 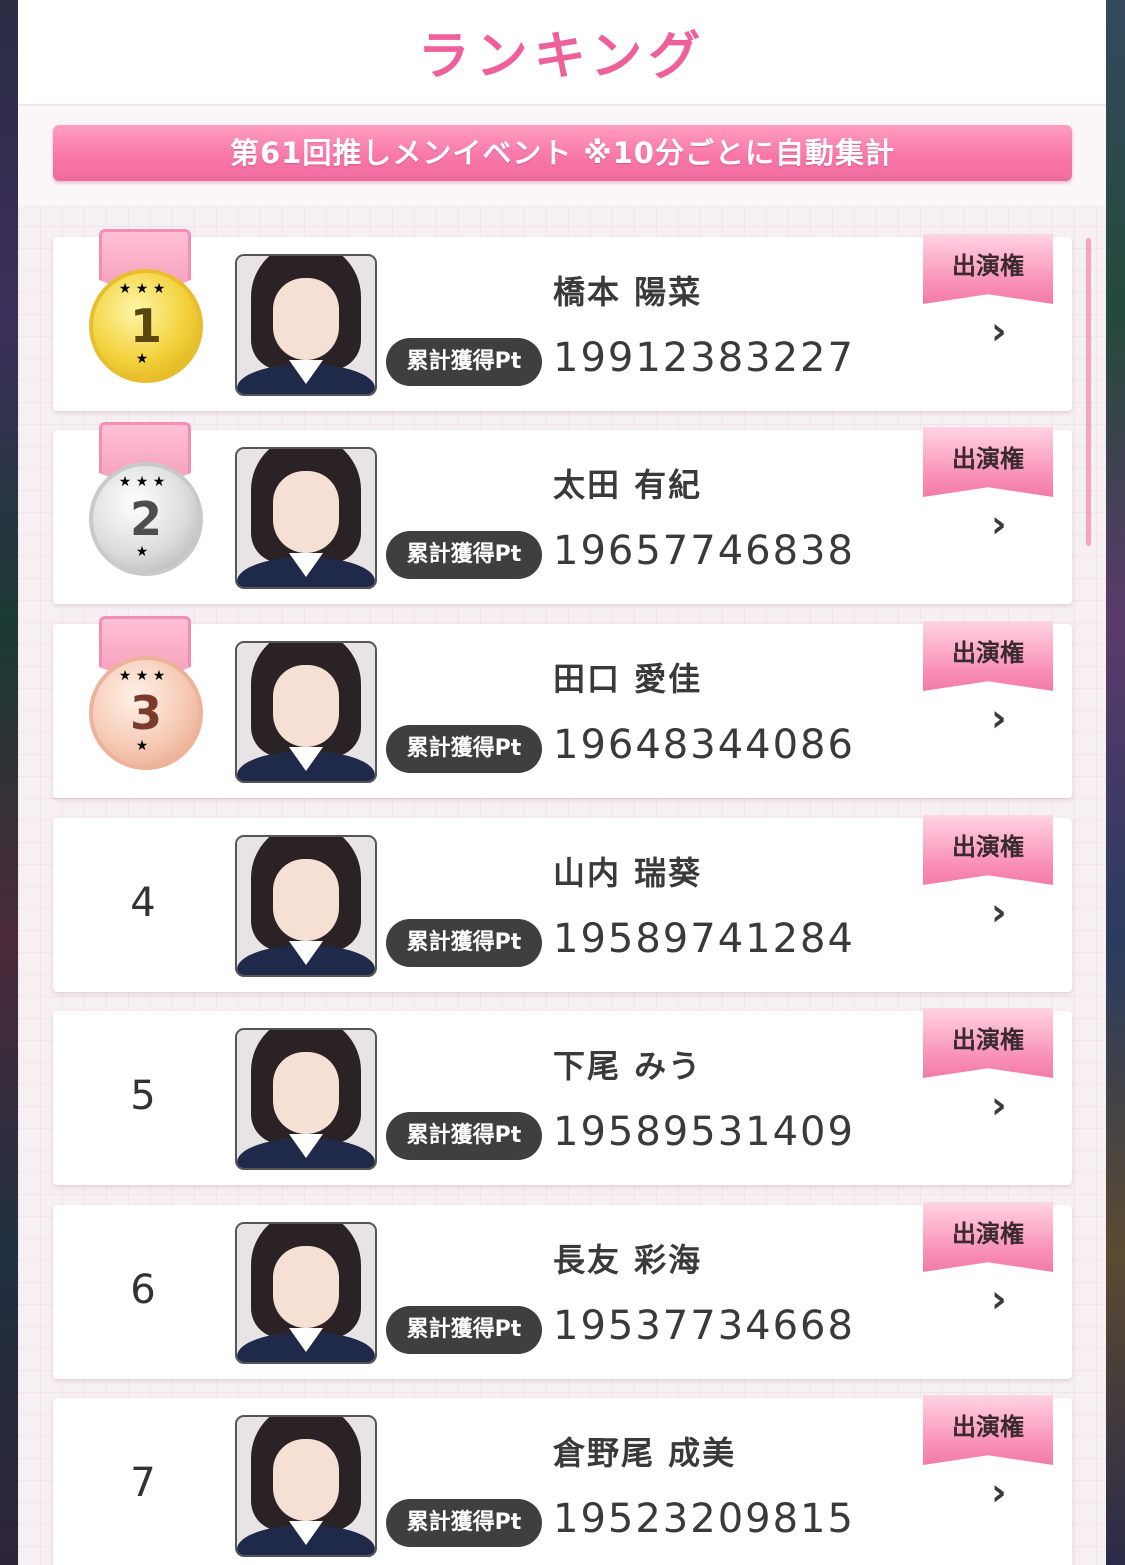 I want to click on member-name: 下尾 みう, so click(x=628, y=1066).